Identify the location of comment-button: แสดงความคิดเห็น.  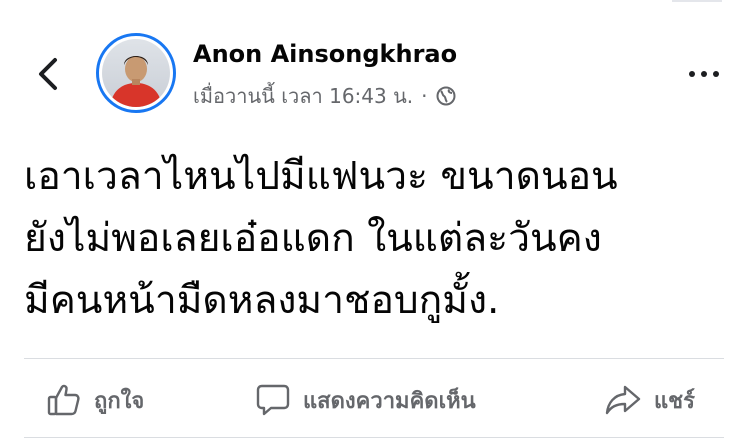
(365, 400).